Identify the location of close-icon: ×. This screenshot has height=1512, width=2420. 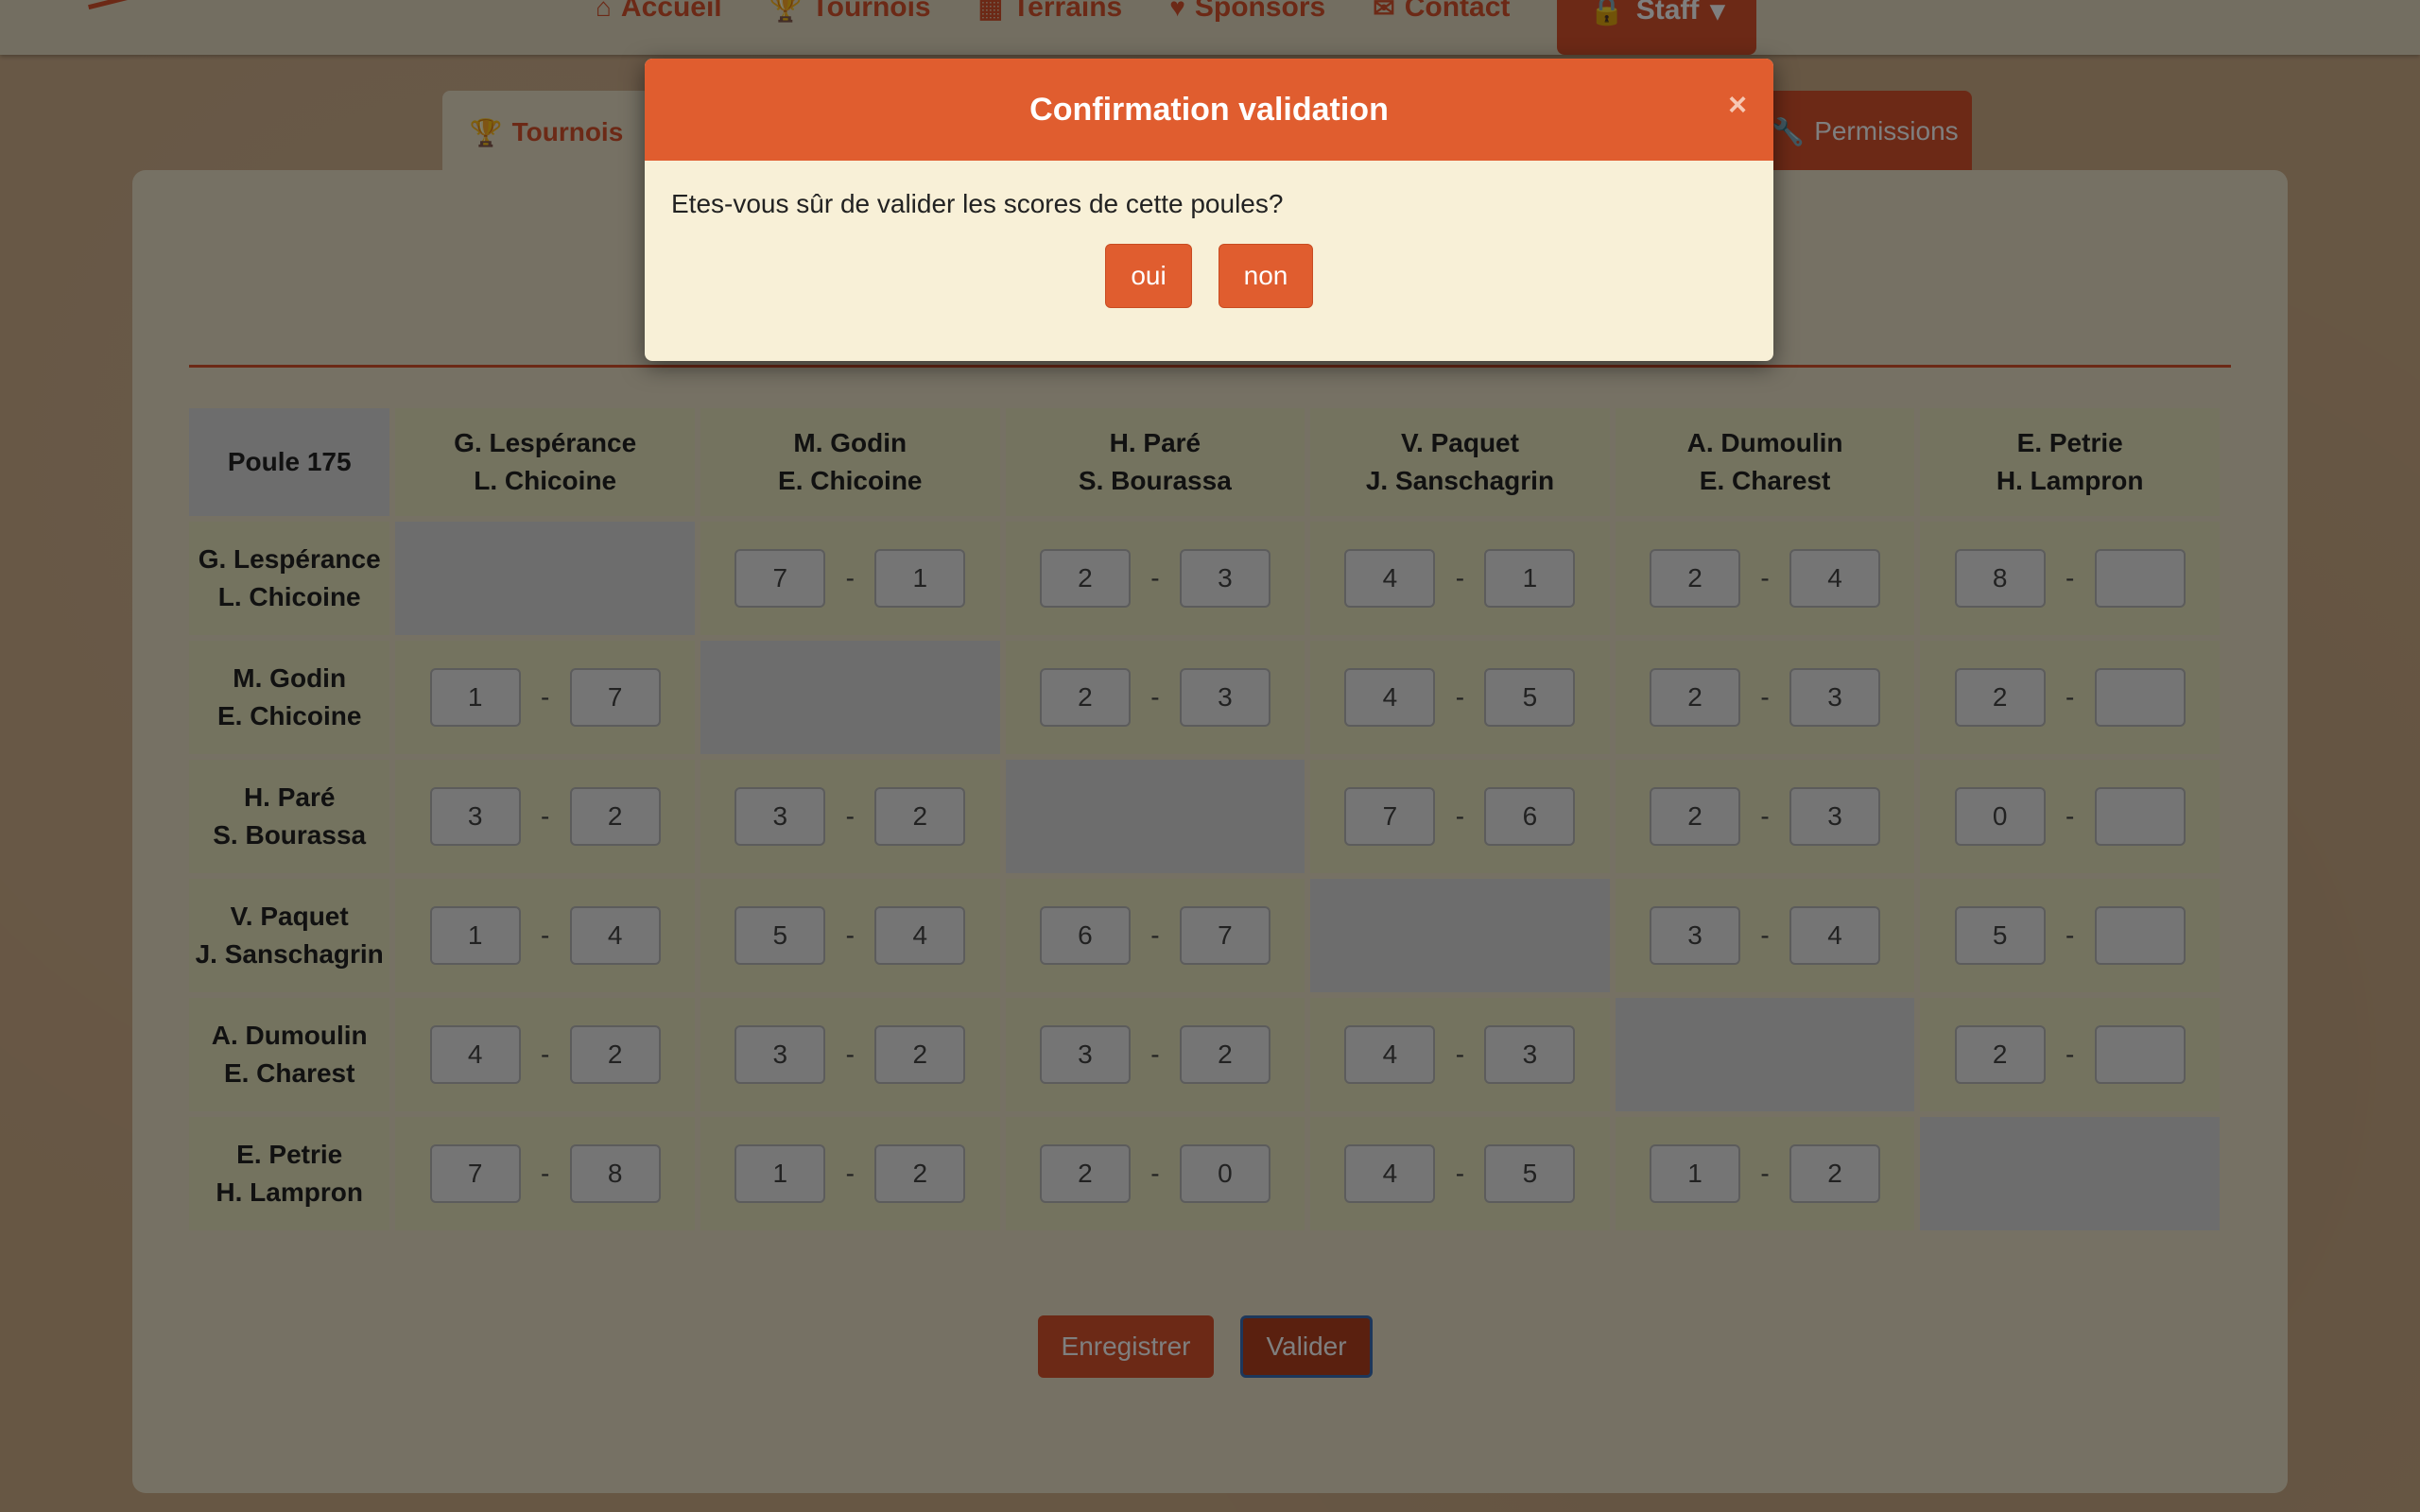
(1737, 105).